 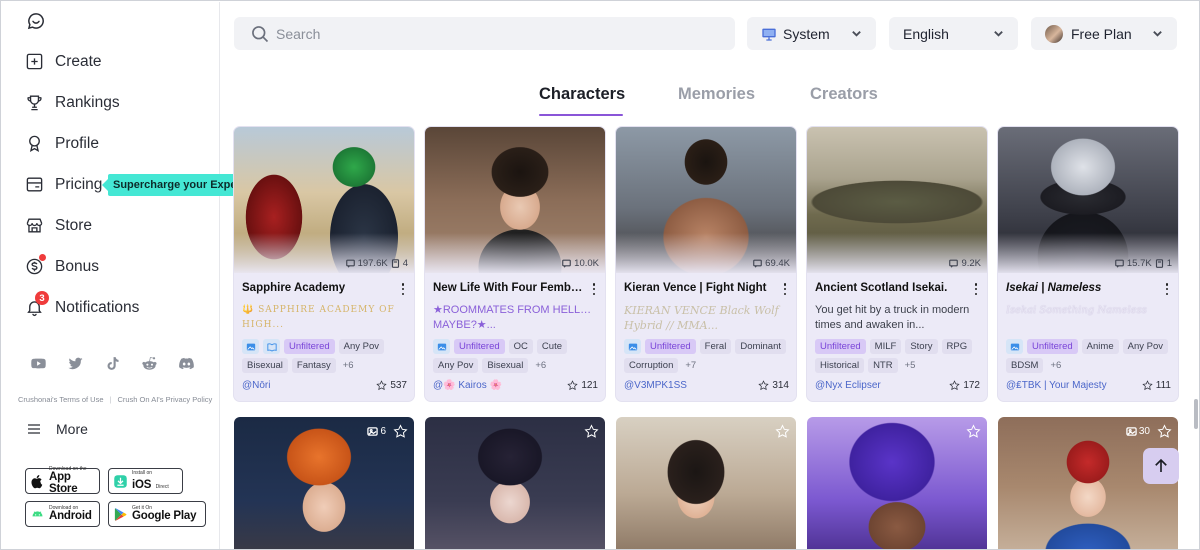 What do you see at coordinates (138, 184) in the screenshot?
I see `sidebar-item-pricing: Pricing Supercharge your Experience` at bounding box center [138, 184].